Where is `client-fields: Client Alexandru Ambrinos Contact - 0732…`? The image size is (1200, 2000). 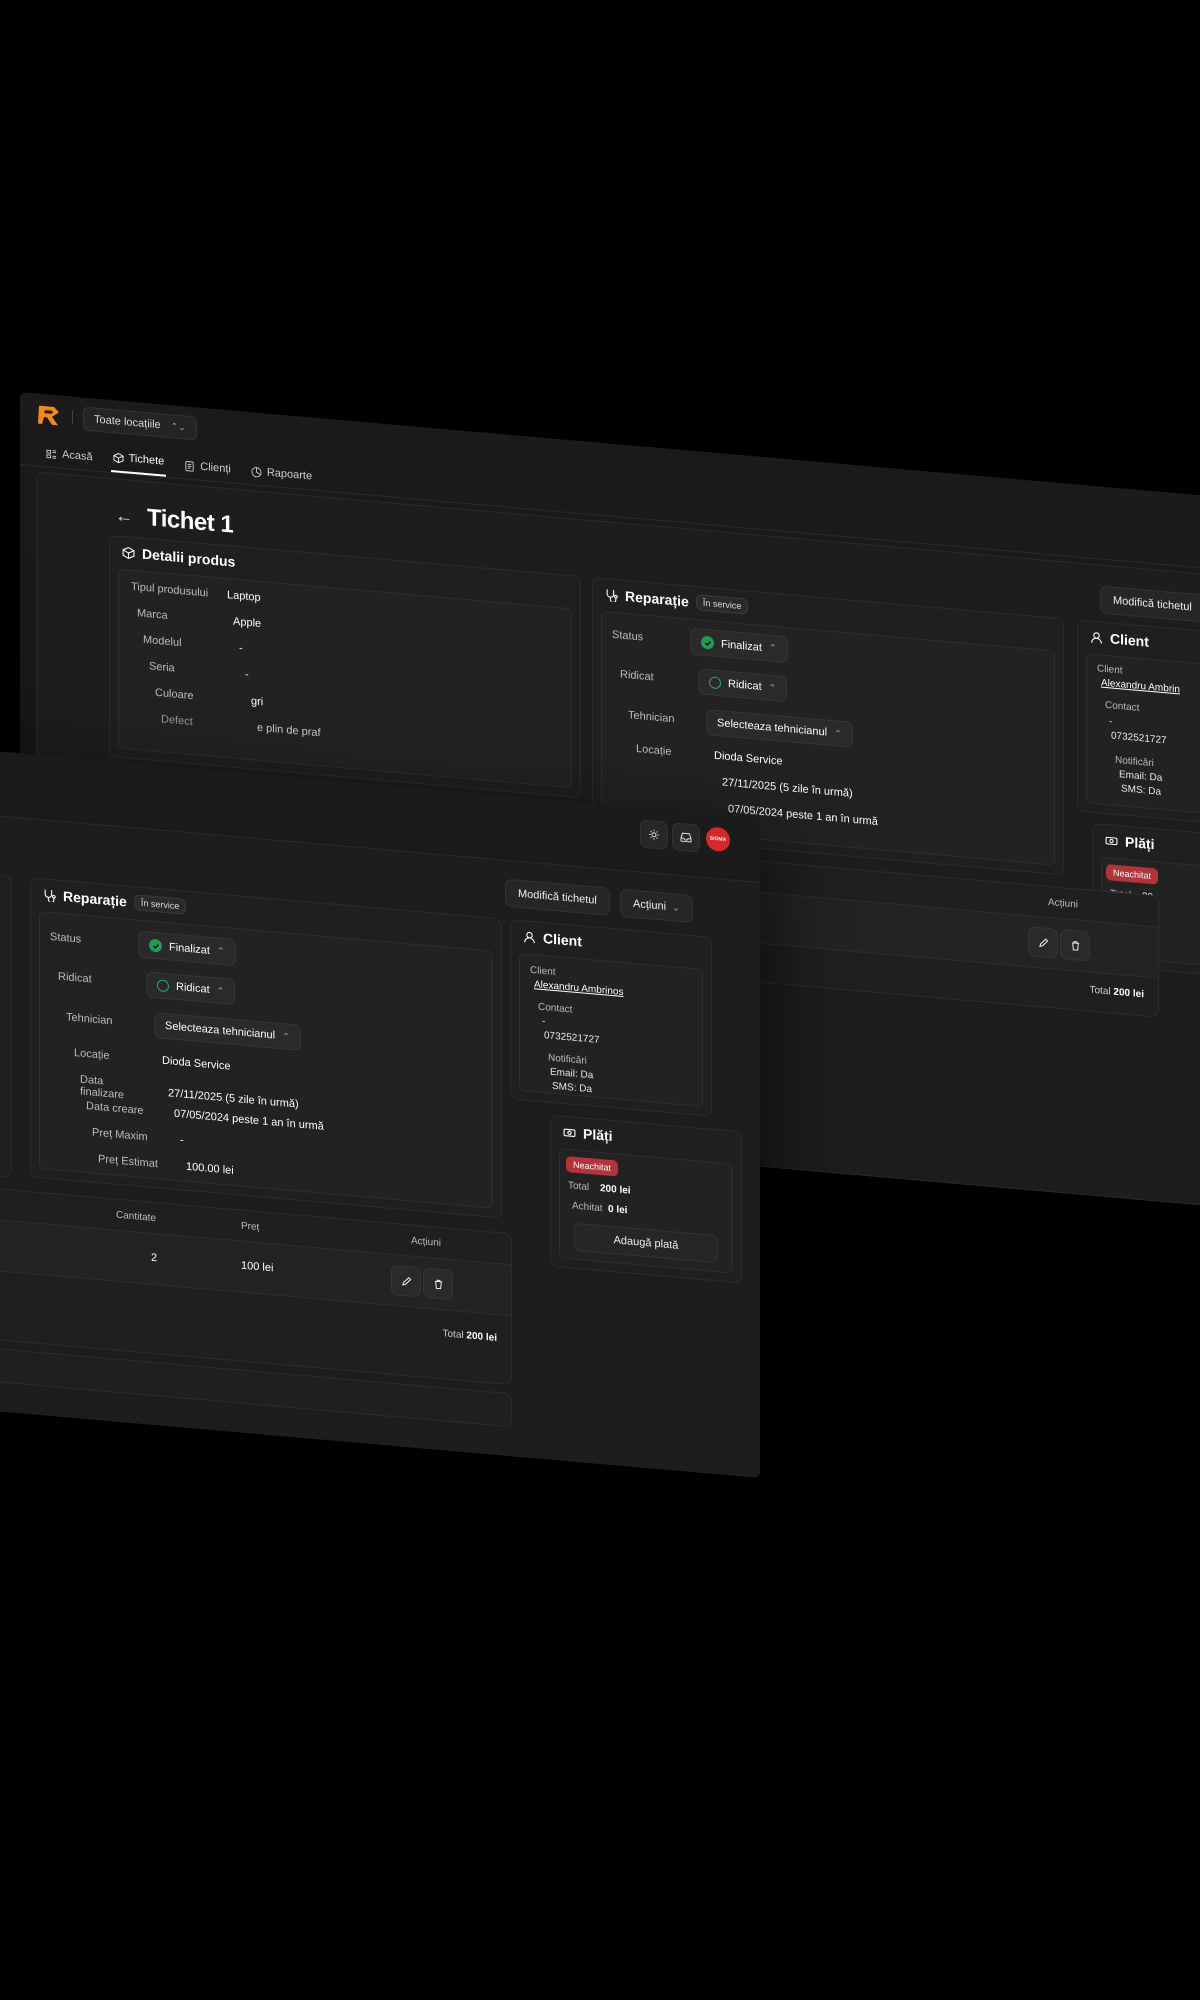
client-fields: Client Alexandru Ambrinos Contact - 0732… is located at coordinates (611, 1030).